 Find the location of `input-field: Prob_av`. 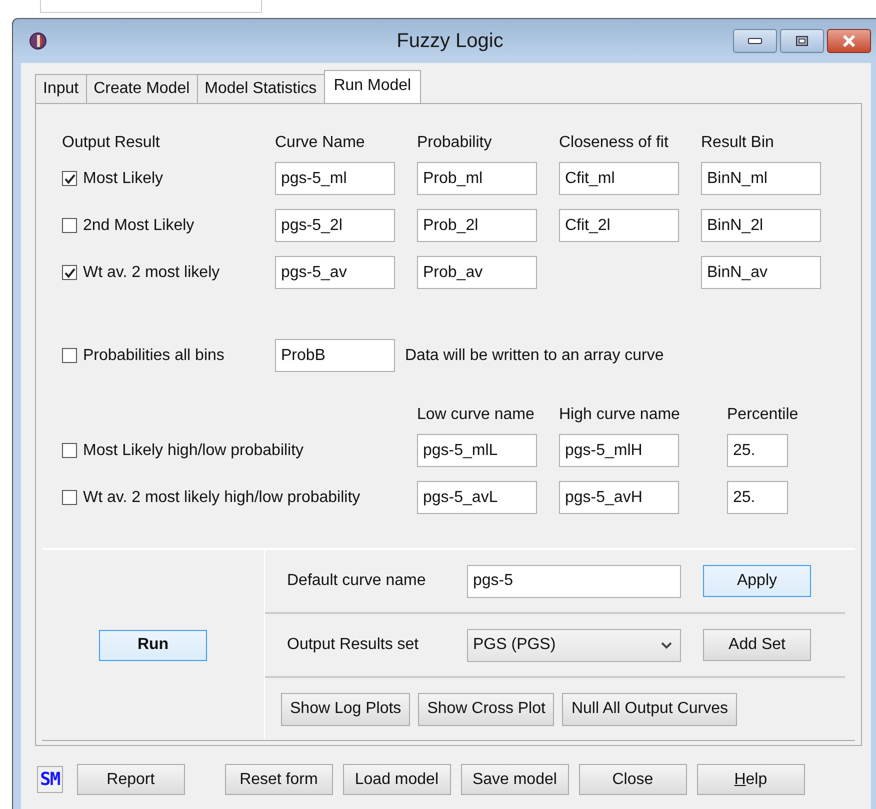

input-field: Prob_av is located at coordinates (477, 272).